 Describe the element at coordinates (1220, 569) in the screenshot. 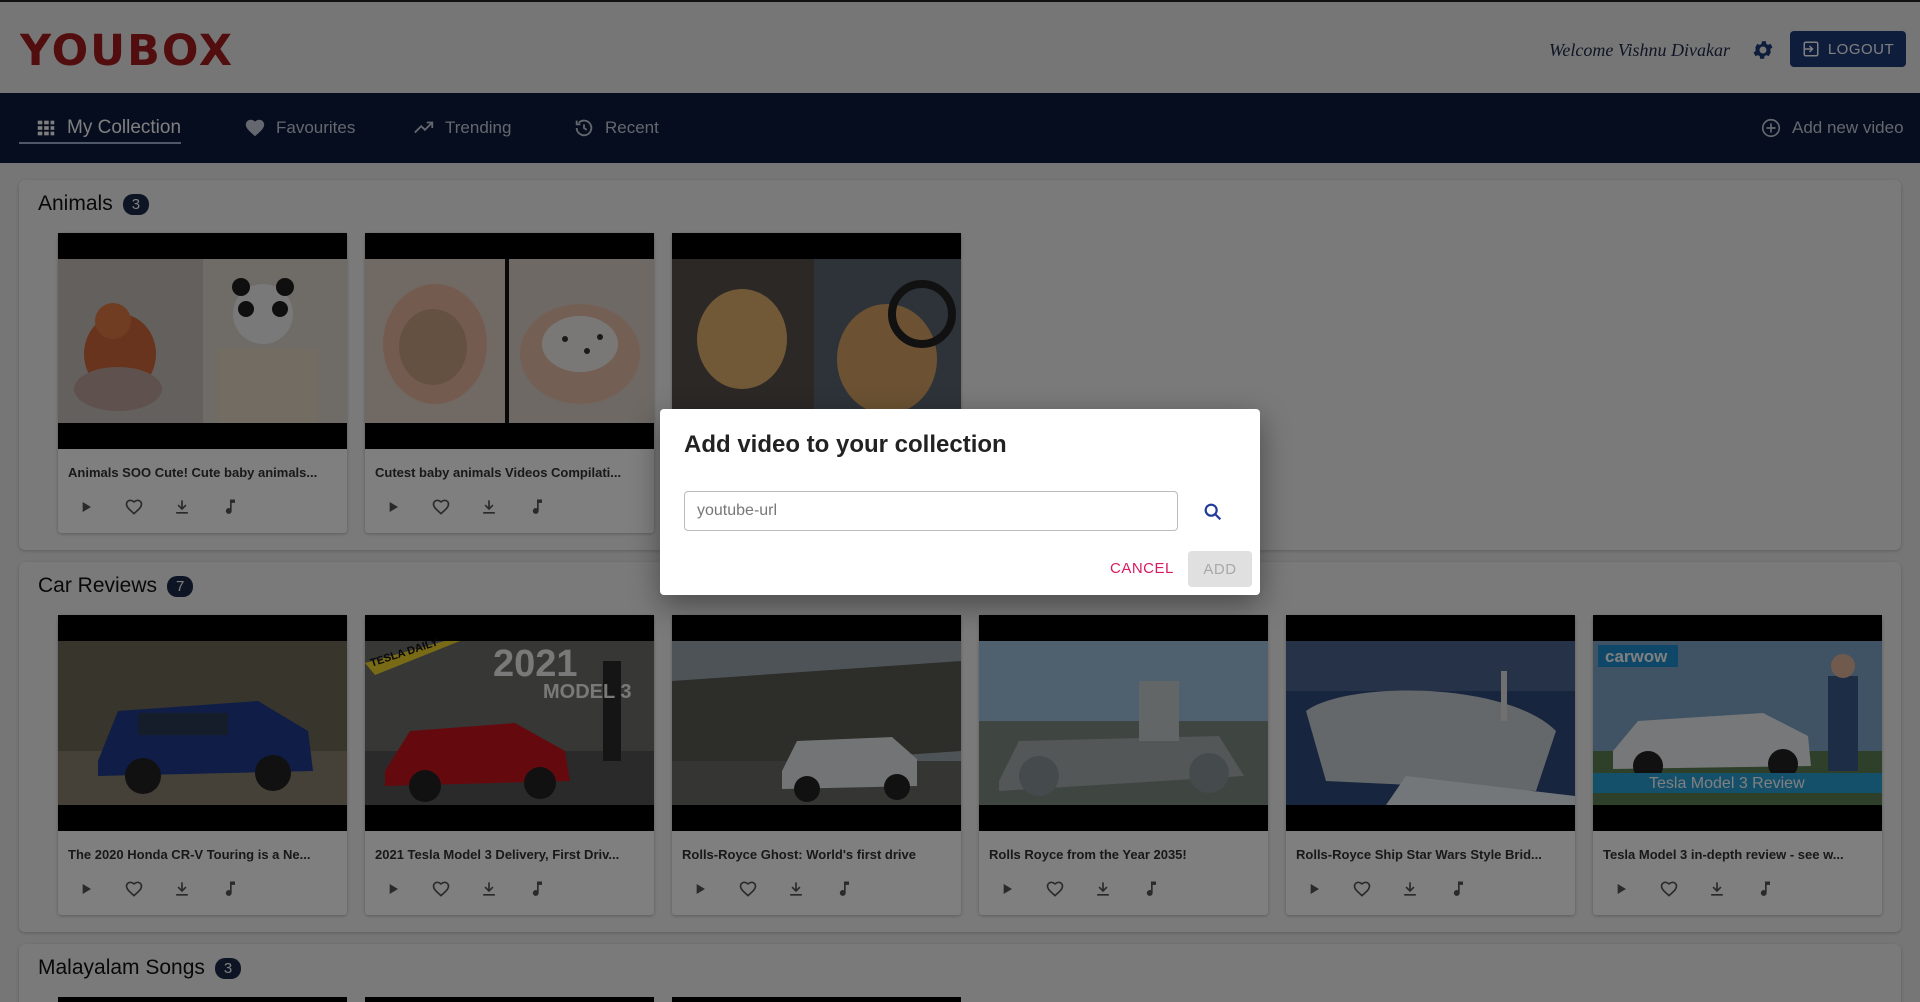

I see `add-button: ADD` at that location.